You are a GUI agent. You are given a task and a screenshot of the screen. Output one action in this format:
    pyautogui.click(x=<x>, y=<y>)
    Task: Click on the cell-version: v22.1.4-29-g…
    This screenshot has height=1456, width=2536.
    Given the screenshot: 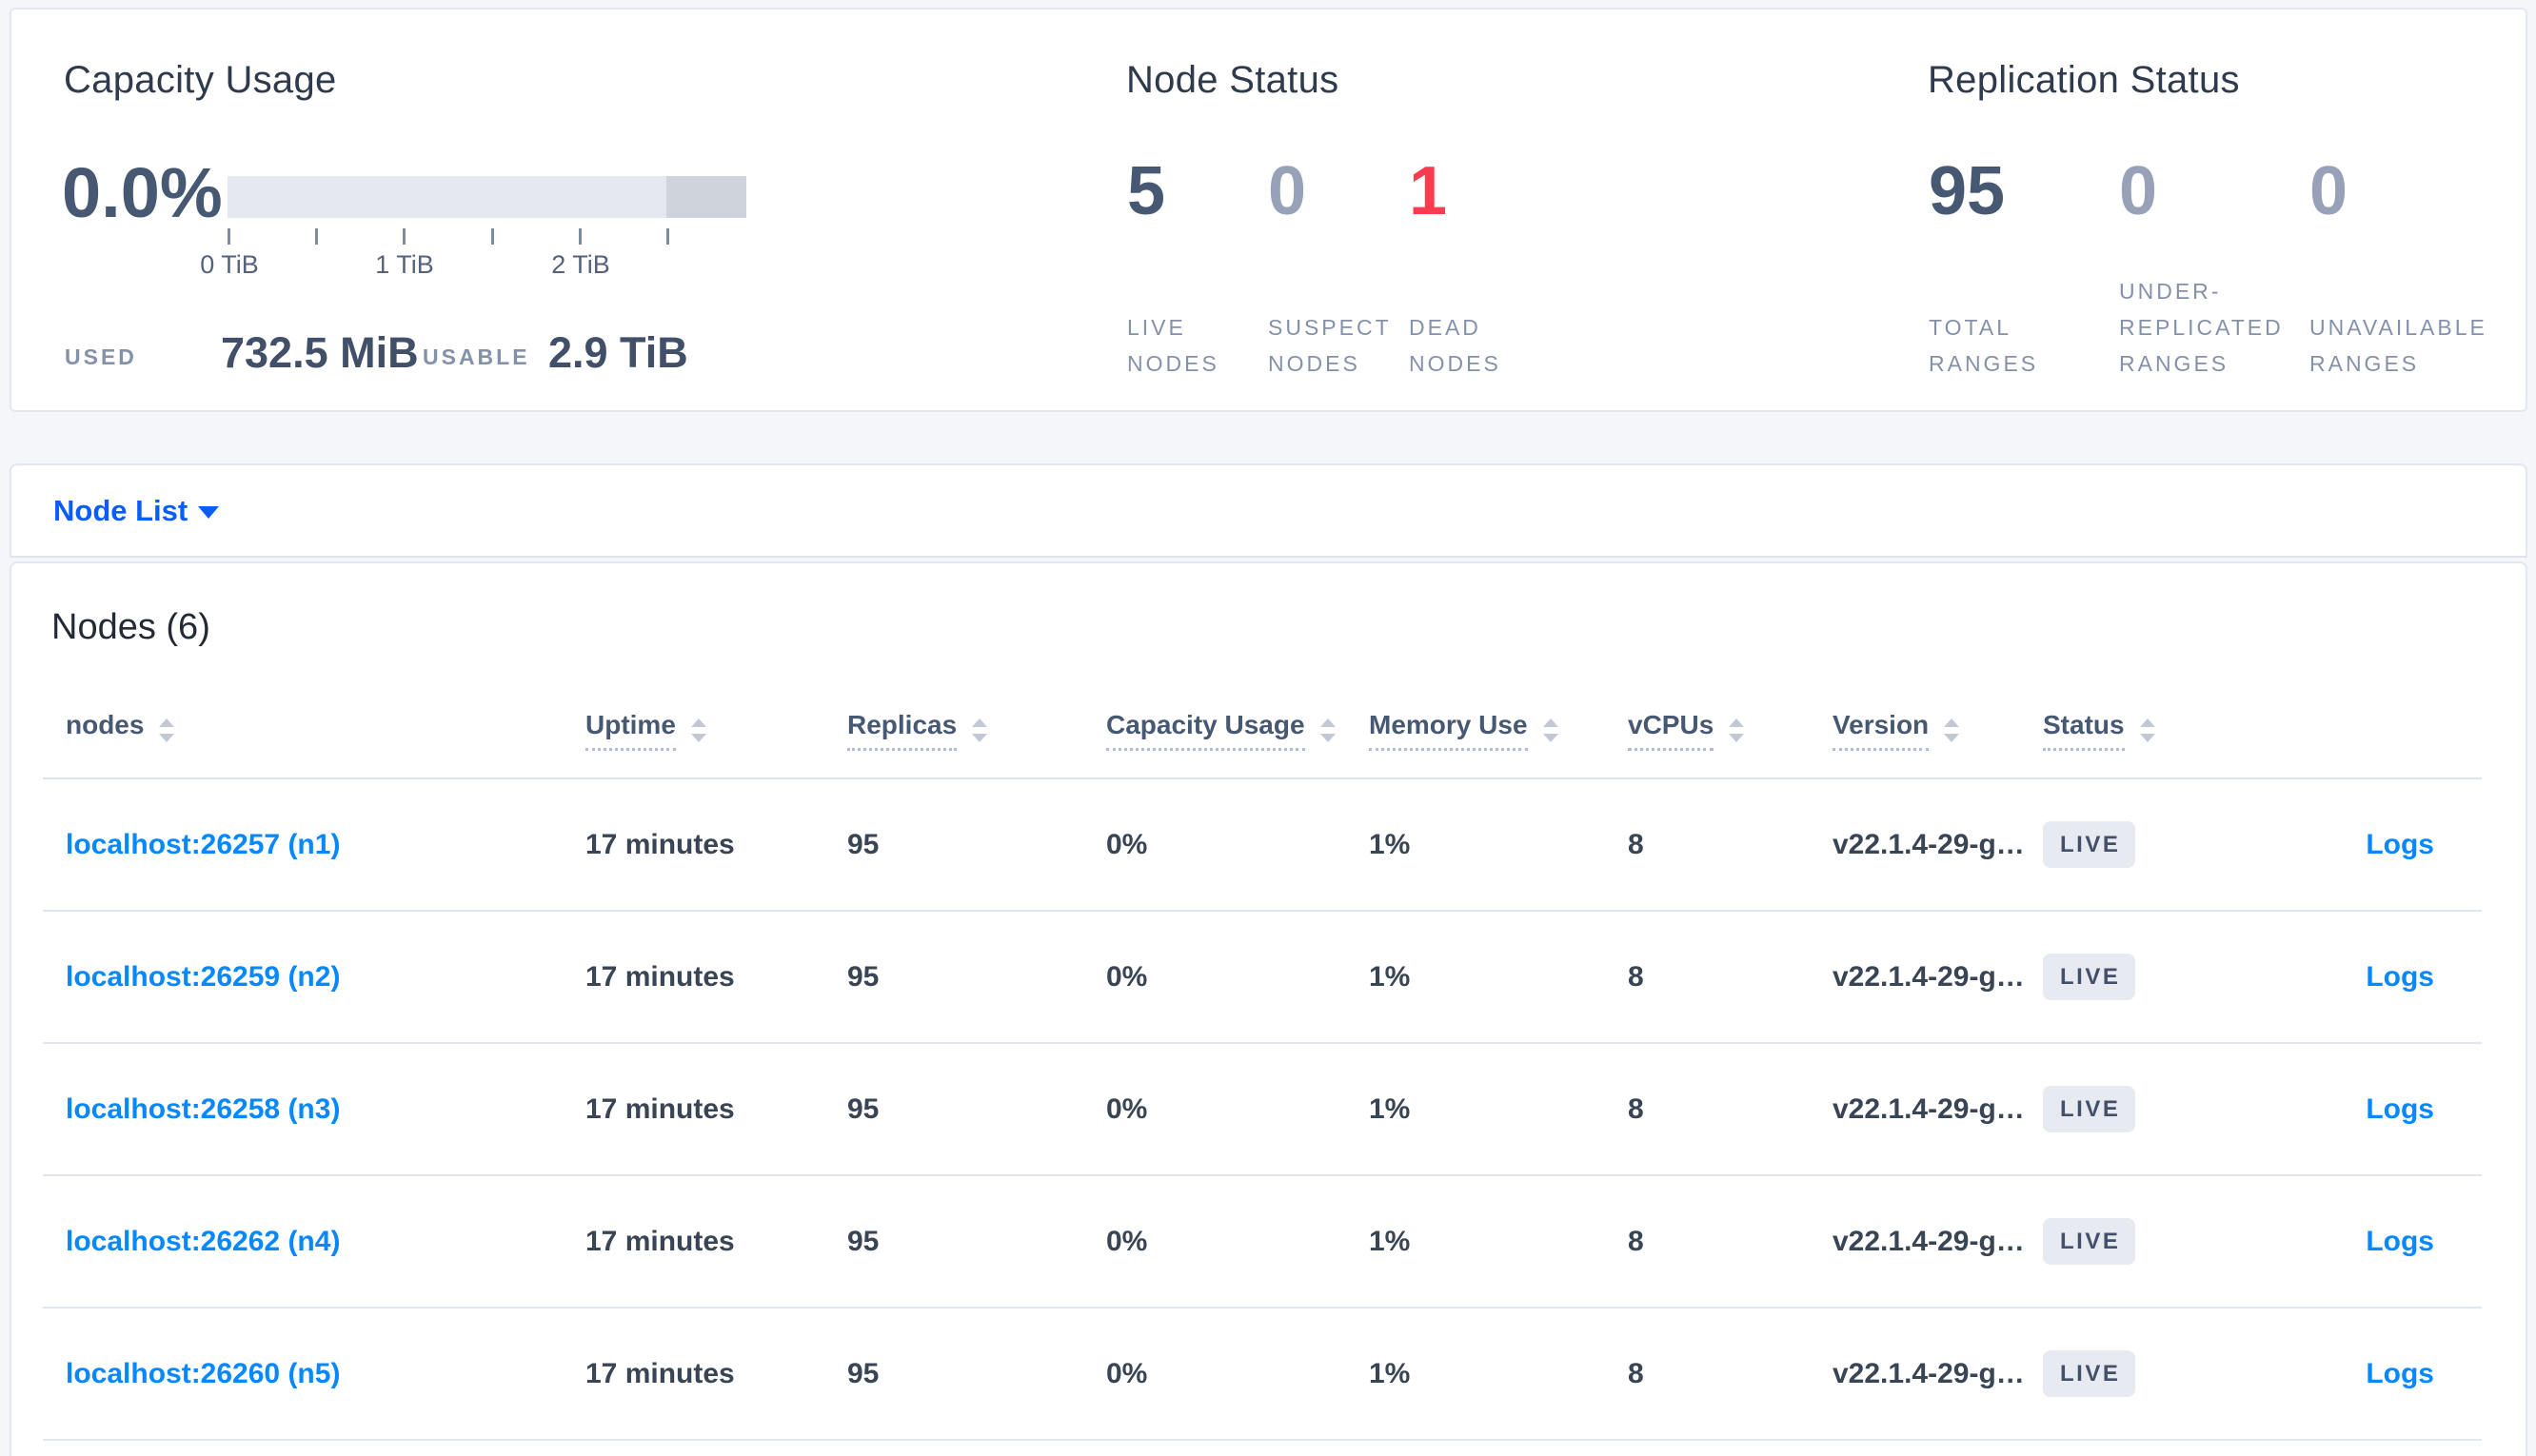 What is the action you would take?
    pyautogui.click(x=1938, y=977)
    